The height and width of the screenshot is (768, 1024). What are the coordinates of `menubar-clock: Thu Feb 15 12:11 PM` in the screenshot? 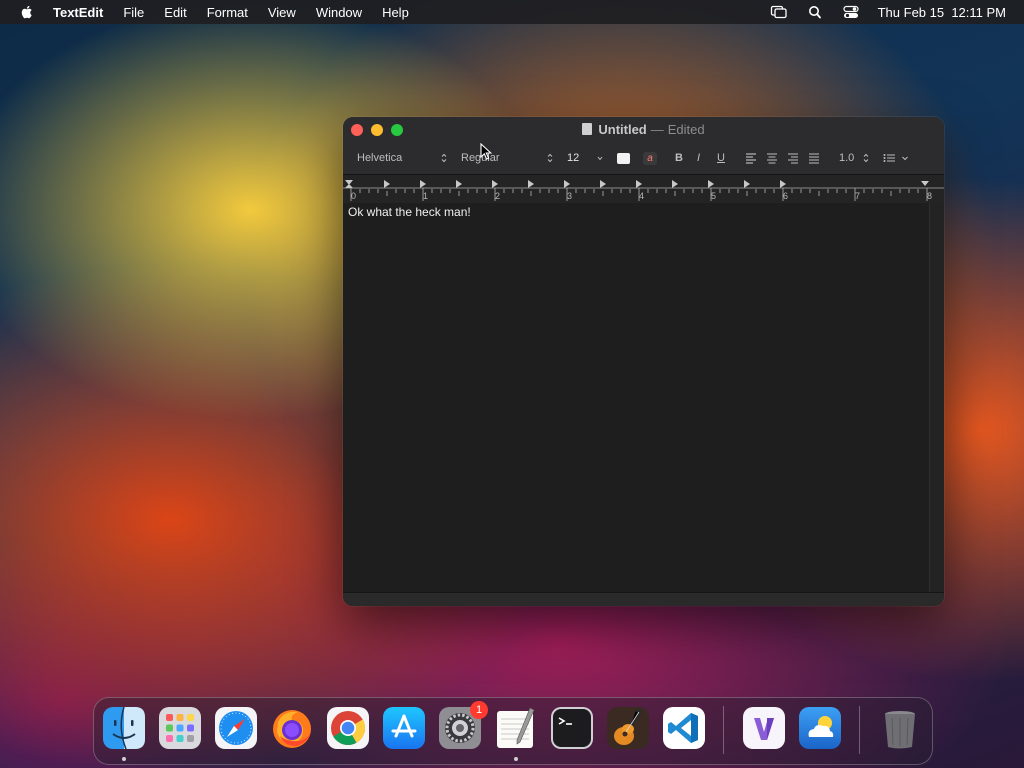 It's located at (942, 12).